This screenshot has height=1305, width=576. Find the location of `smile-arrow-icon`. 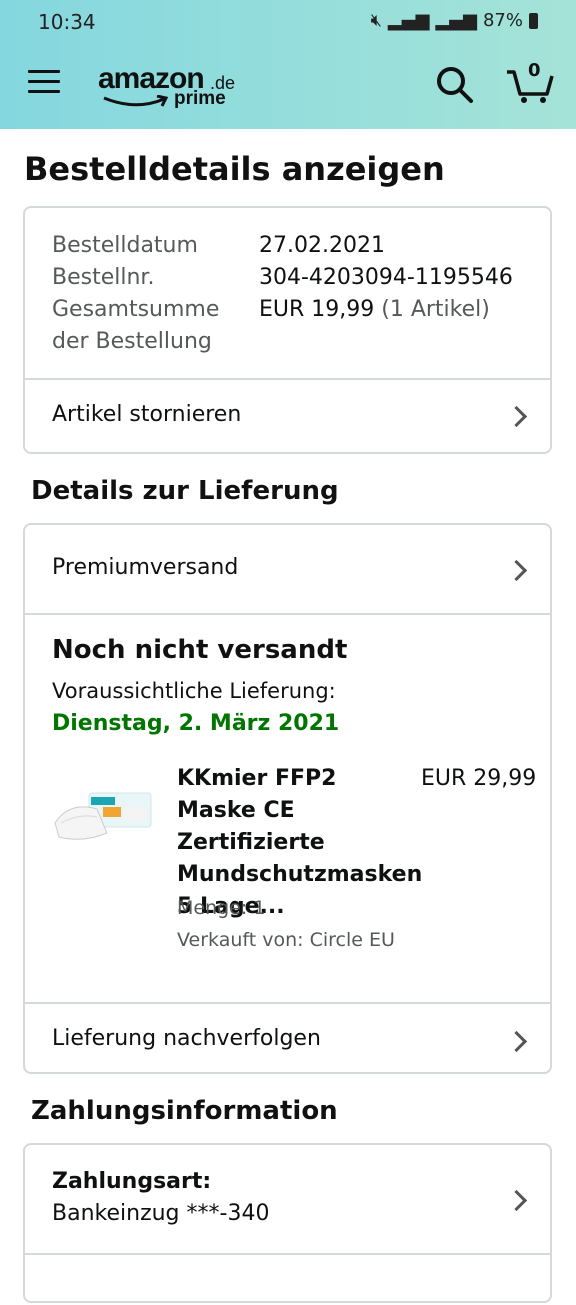

smile-arrow-icon is located at coordinates (136, 101).